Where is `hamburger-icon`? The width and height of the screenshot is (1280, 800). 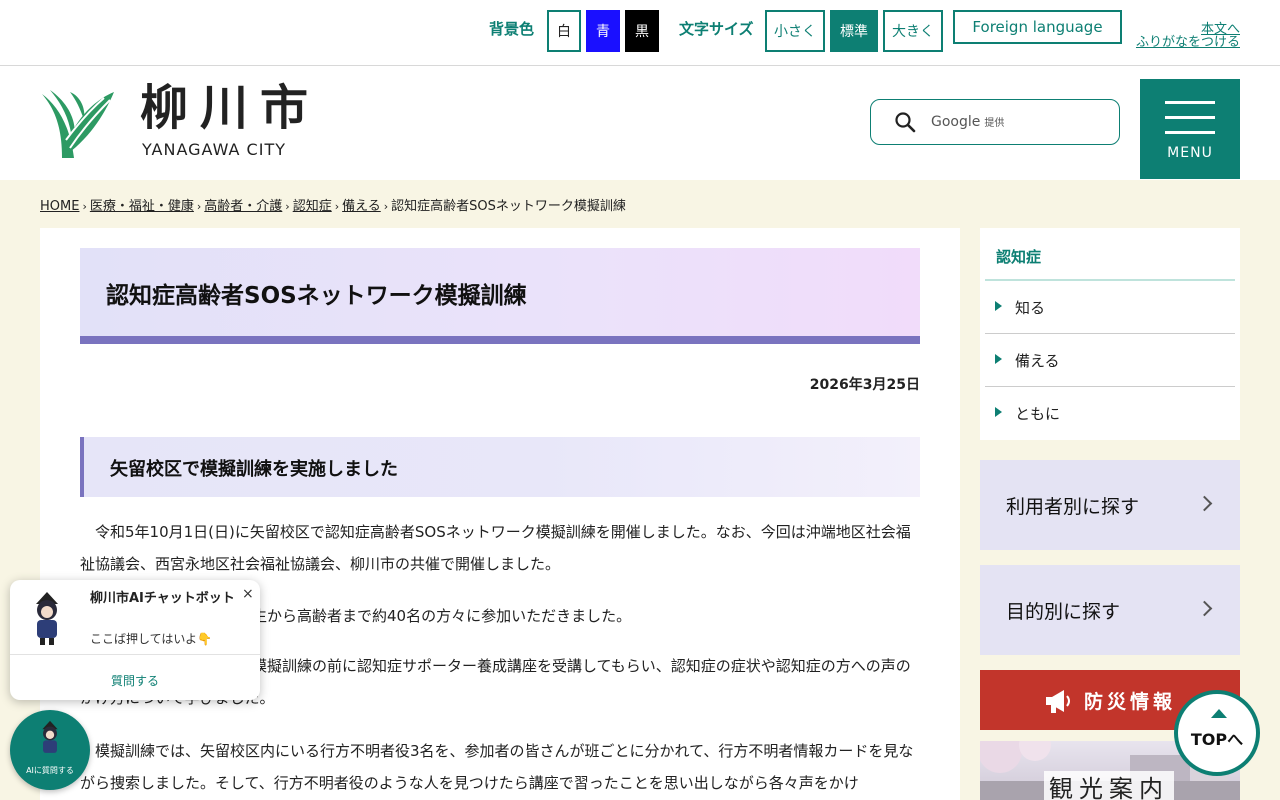 hamburger-icon is located at coordinates (1190, 102).